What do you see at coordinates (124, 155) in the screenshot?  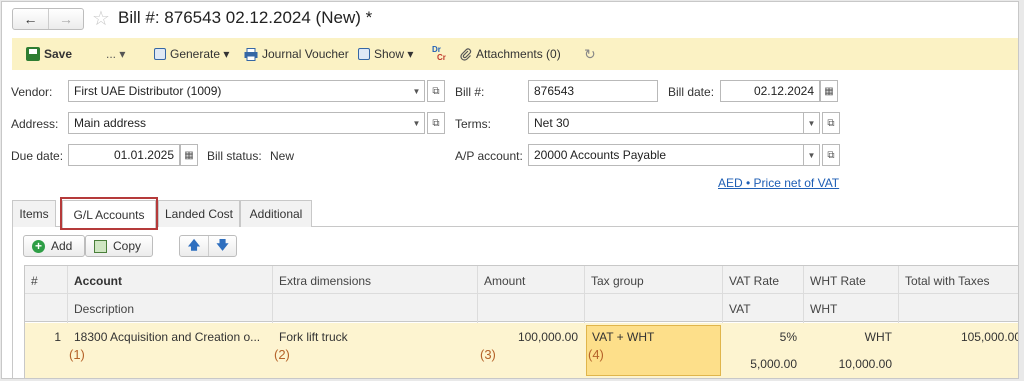 I see `due-date-field: 01.01.2025` at bounding box center [124, 155].